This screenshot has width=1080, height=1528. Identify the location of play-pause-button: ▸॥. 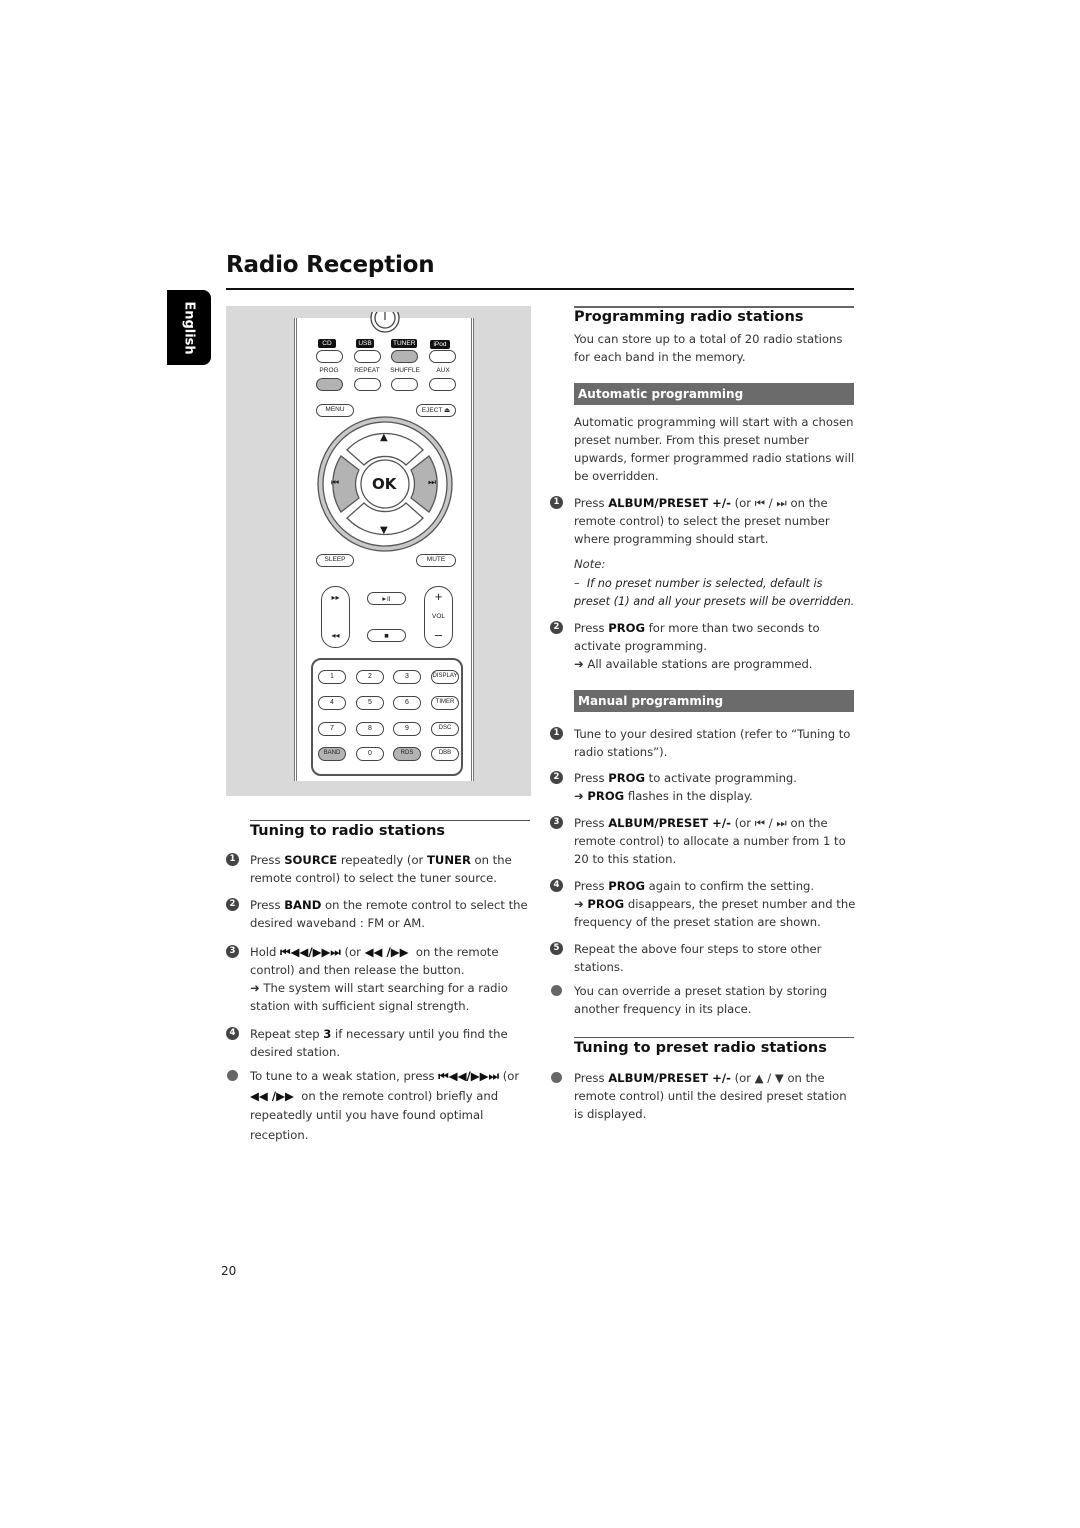
(386, 598).